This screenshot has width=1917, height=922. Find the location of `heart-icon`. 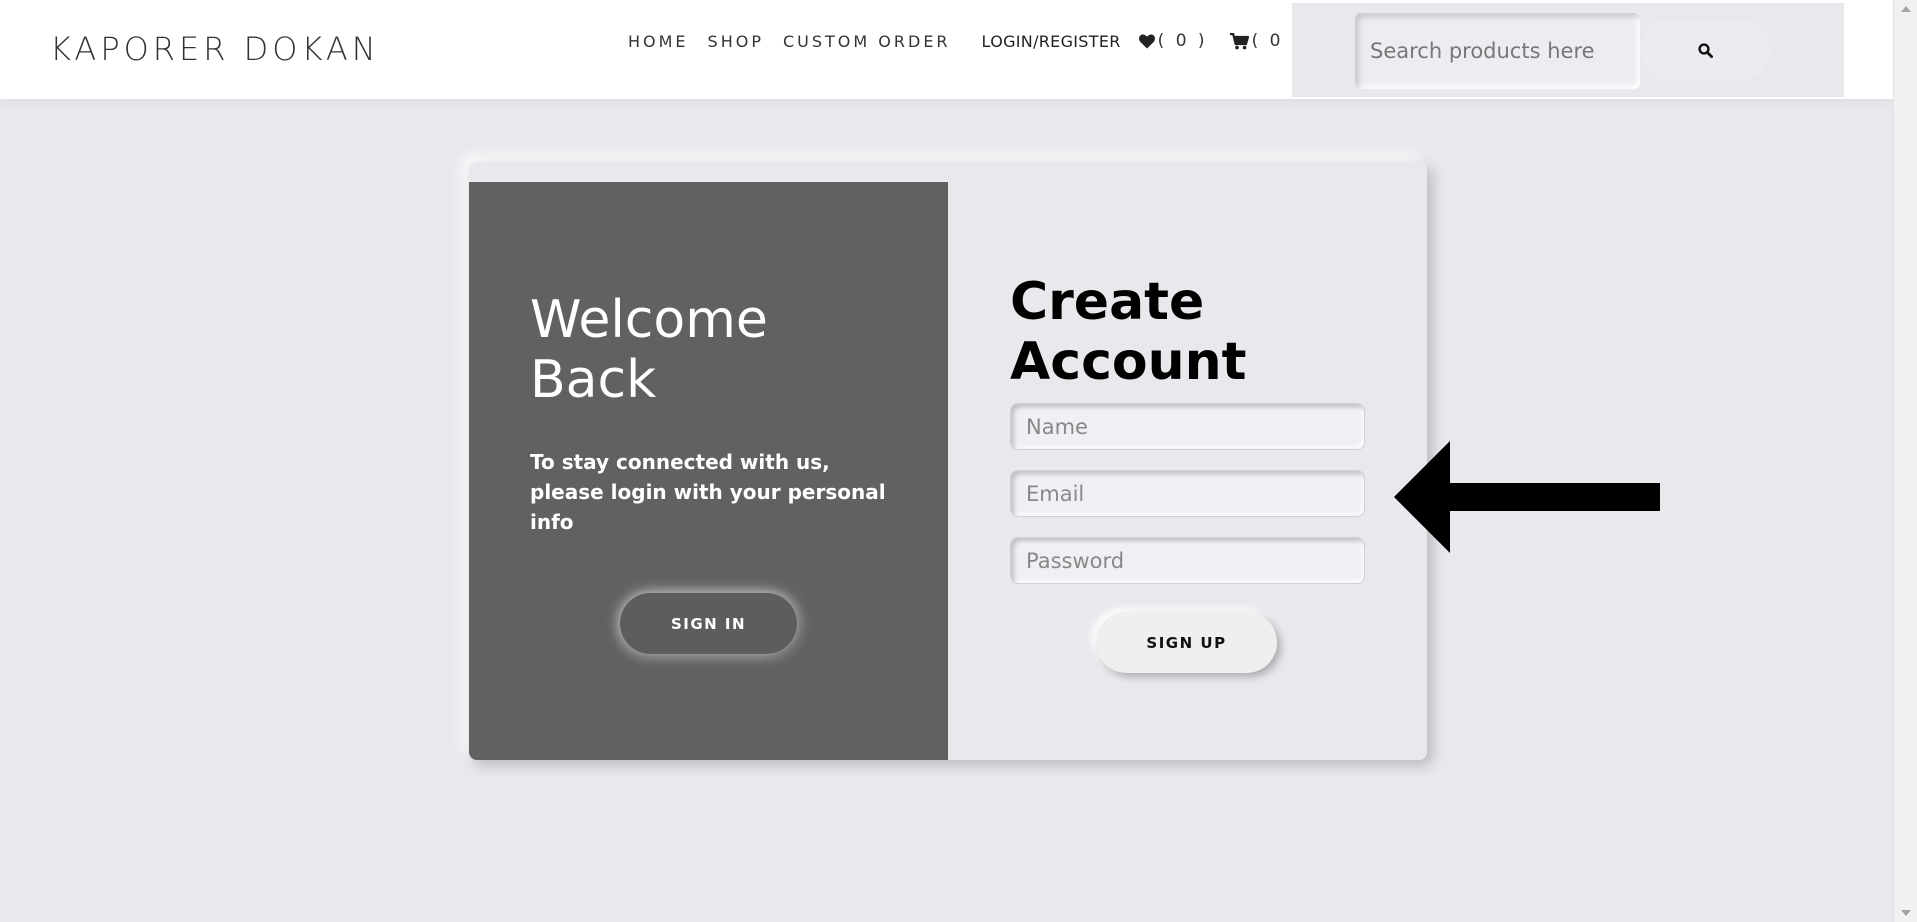

heart-icon is located at coordinates (1146, 40).